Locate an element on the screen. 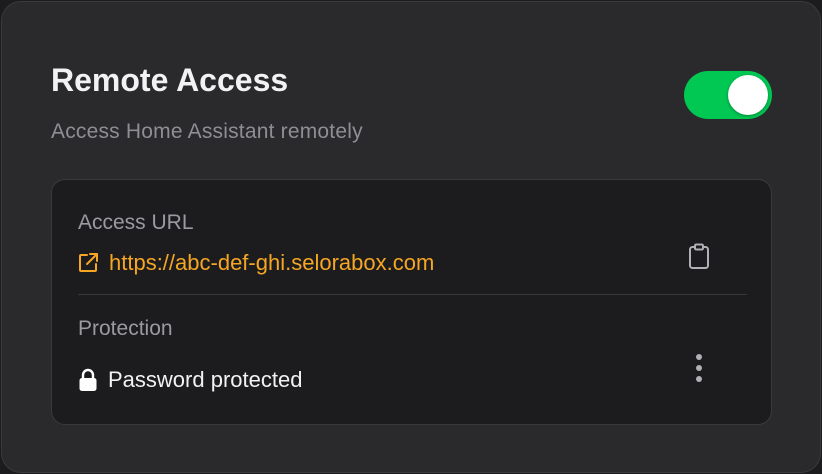  external-link-icon is located at coordinates (88, 263).